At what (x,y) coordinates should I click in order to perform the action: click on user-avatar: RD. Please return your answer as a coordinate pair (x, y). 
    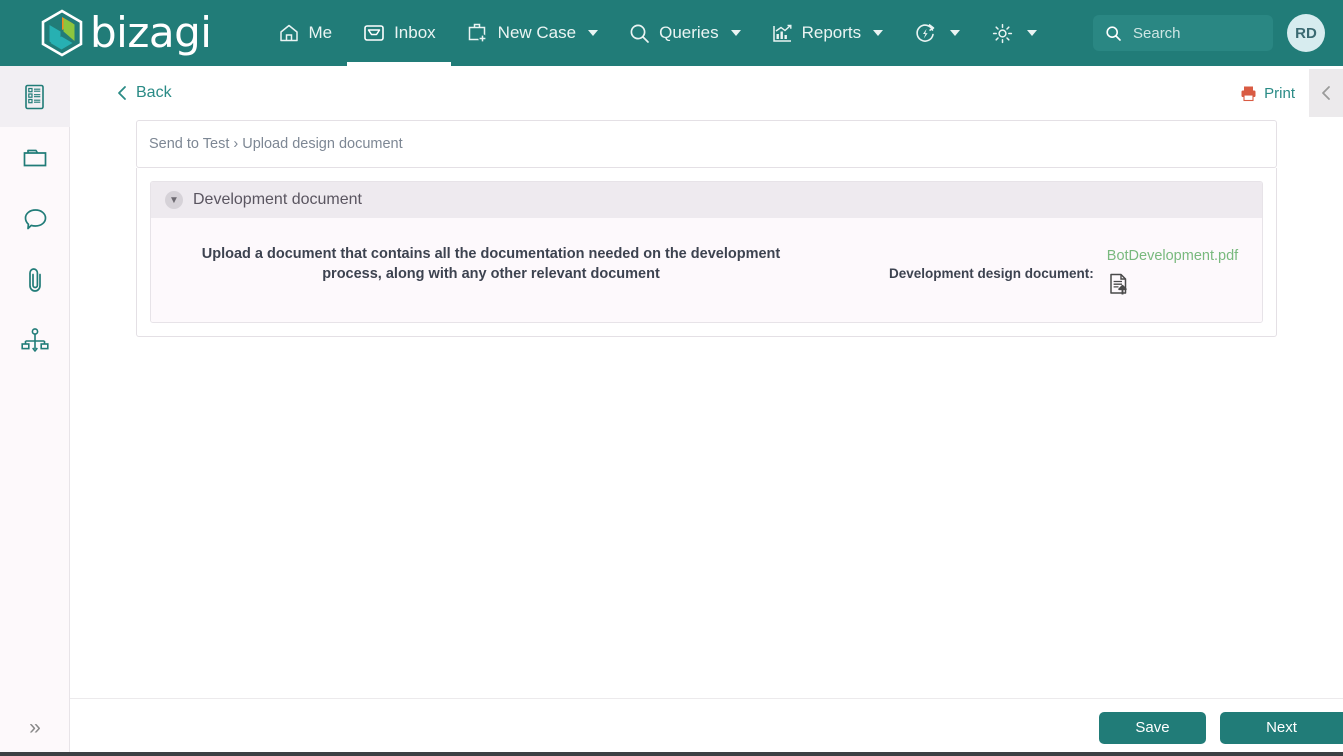
    Looking at the image, I should click on (1306, 33).